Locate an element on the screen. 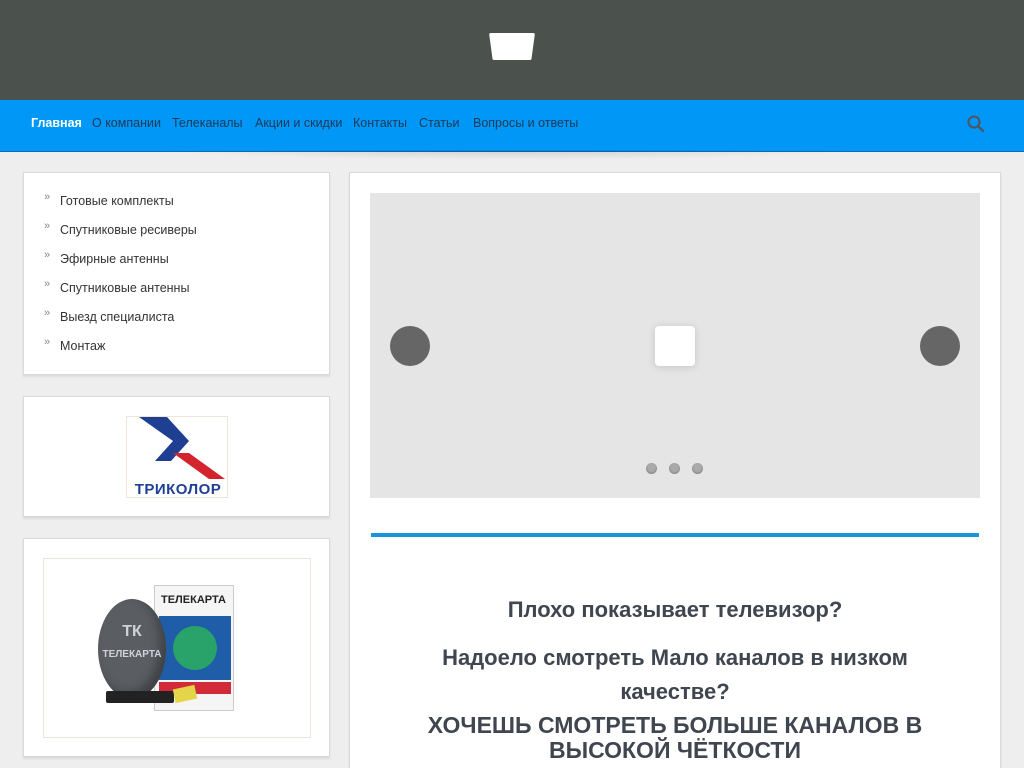 This screenshot has width=1024, height=768. satellite-dish: ТК ТЕЛЕКАРТА is located at coordinates (132, 649).